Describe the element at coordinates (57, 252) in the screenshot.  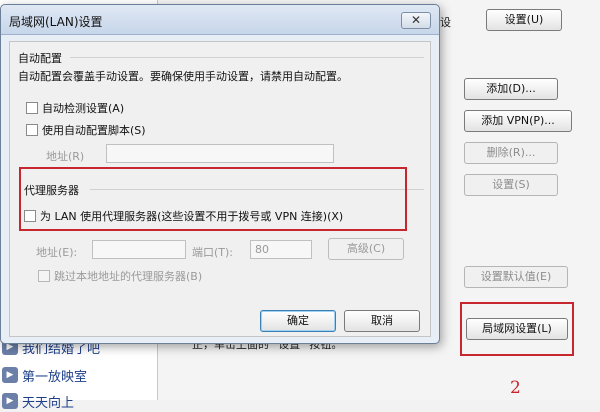
I see `proxy-address-label: 地址(E):` at that location.